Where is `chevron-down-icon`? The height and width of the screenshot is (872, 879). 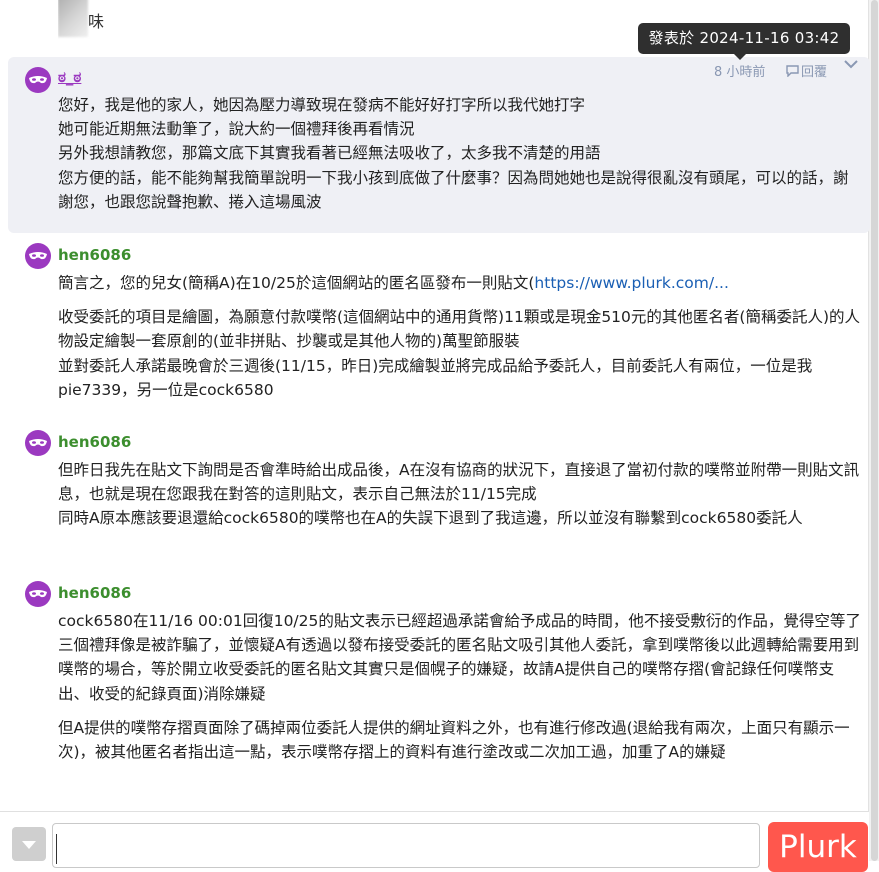
chevron-down-icon is located at coordinates (851, 64).